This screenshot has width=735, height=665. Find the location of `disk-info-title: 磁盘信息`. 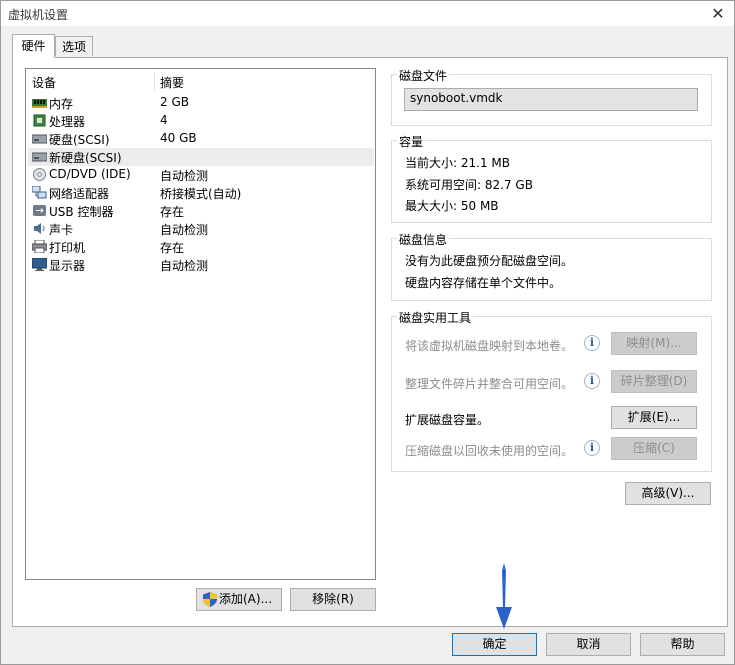

disk-info-title: 磁盘信息 is located at coordinates (423, 239).